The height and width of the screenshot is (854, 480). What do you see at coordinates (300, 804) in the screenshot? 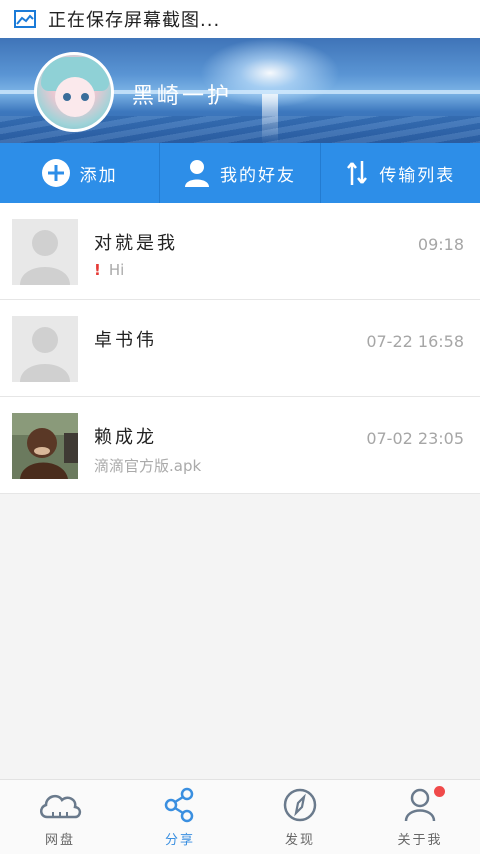
I see `compass-icon` at bounding box center [300, 804].